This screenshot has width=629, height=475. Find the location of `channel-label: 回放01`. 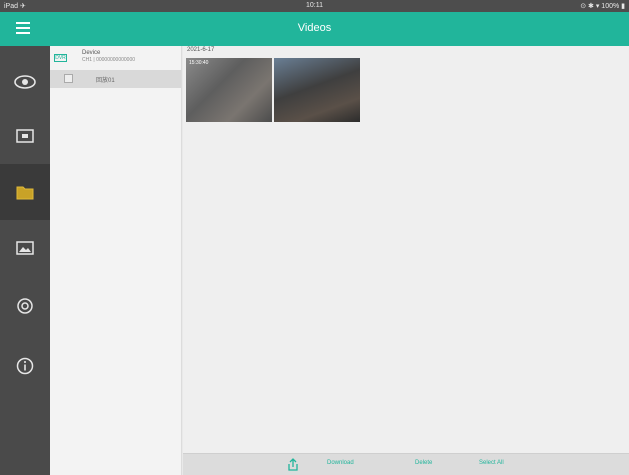

channel-label: 回放01 is located at coordinates (105, 81).